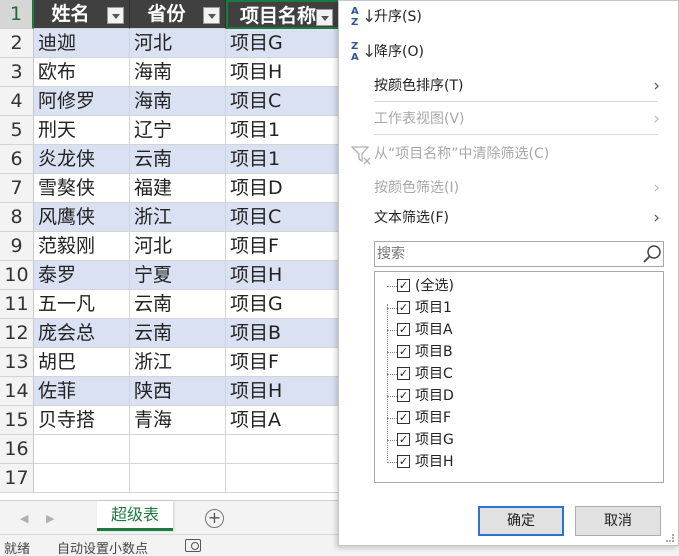  Describe the element at coordinates (82, 188) in the screenshot. I see `cell-name: 雪獒侠` at that location.